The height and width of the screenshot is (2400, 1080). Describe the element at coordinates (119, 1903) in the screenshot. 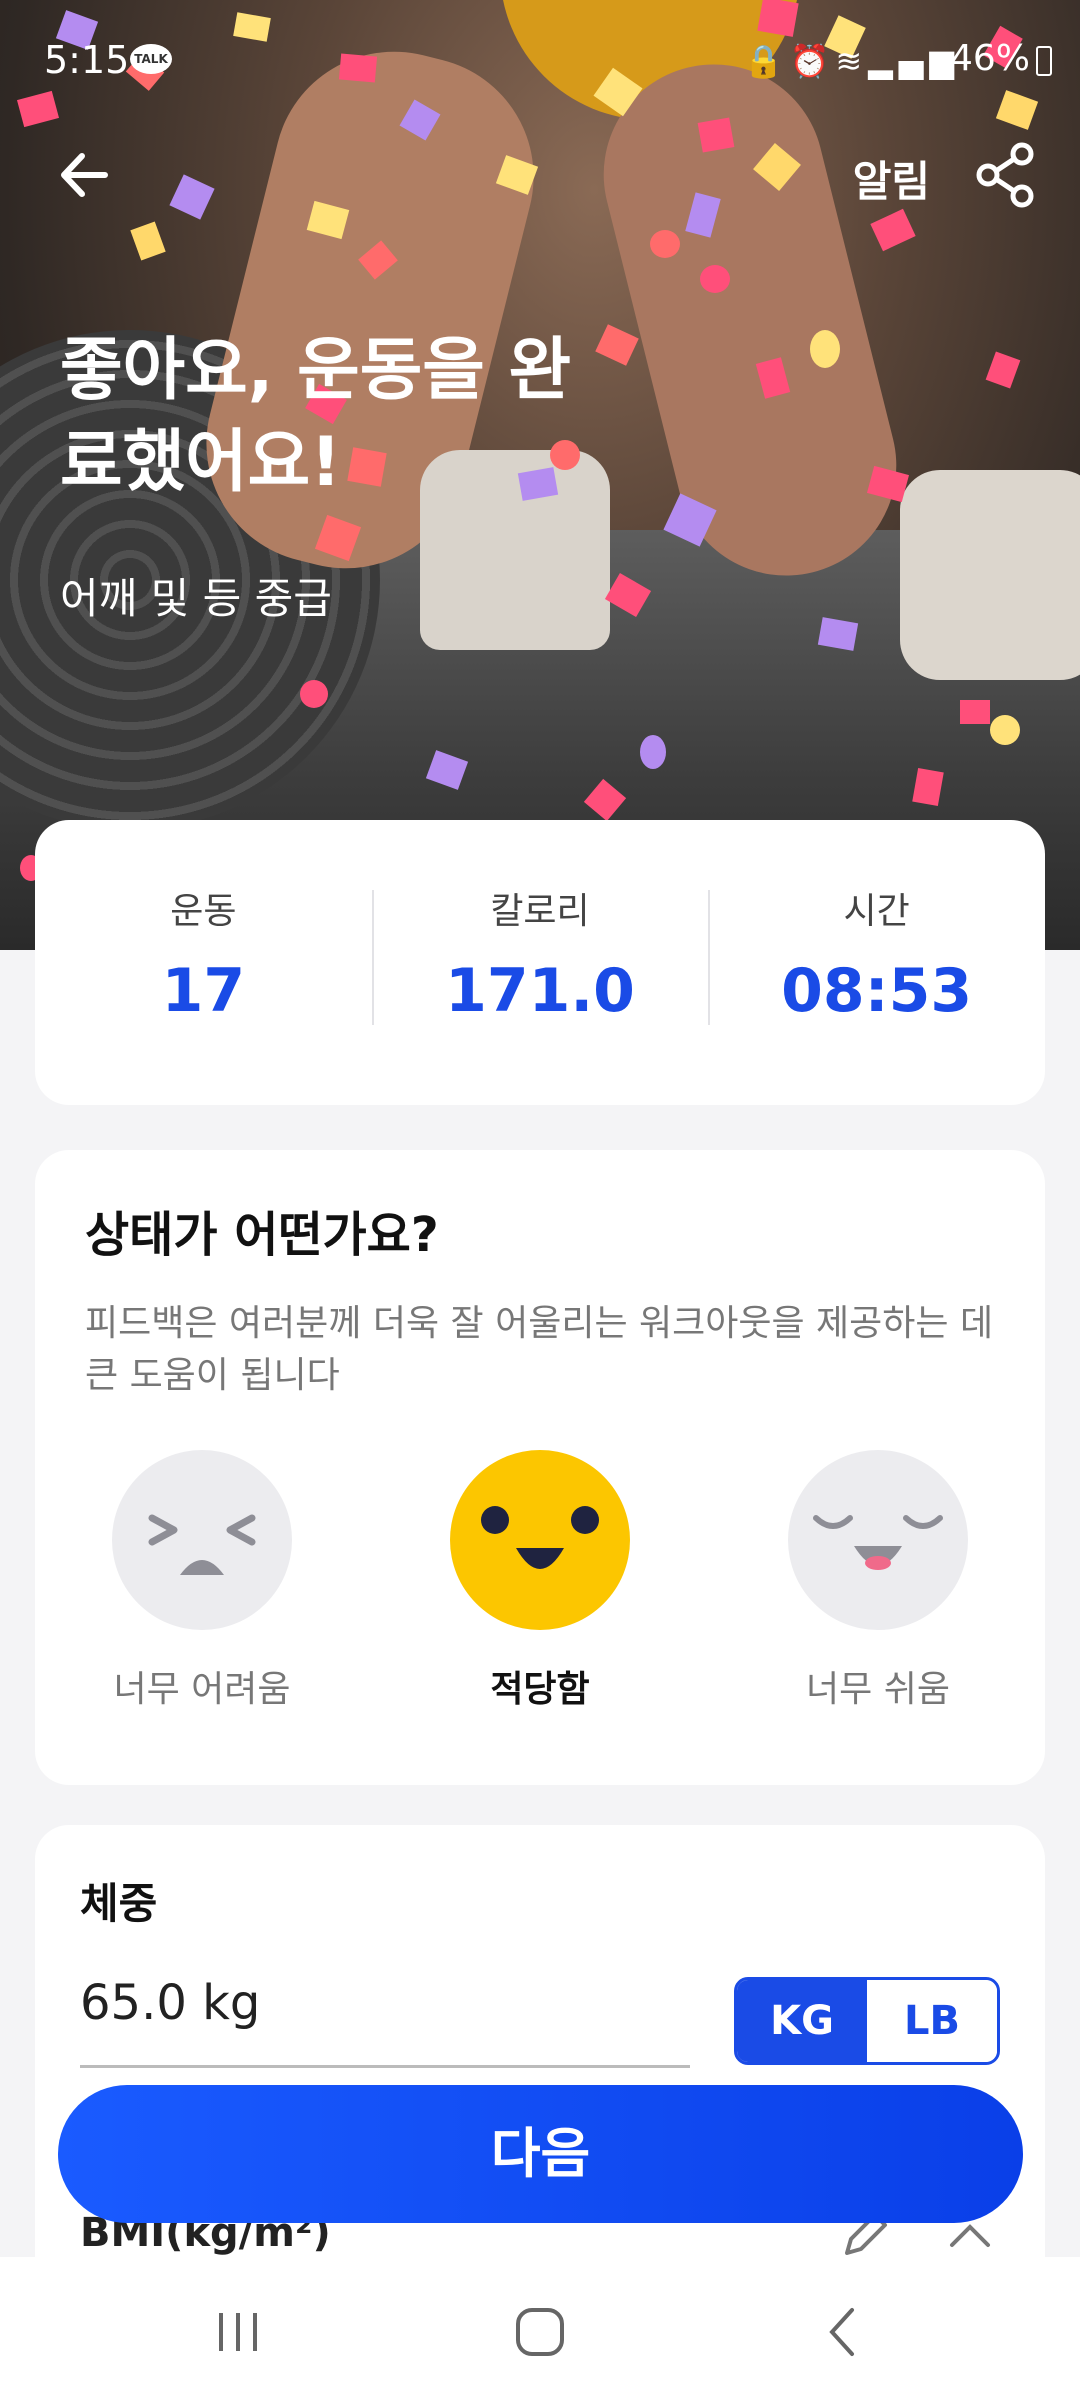

I see `weight-title: 체중` at that location.